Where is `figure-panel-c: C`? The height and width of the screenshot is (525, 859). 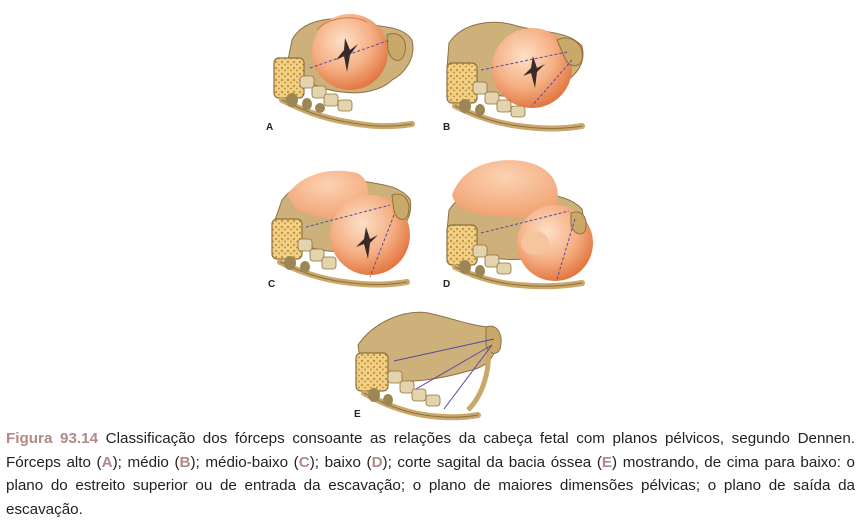
figure-panel-c: C is located at coordinates (342, 230).